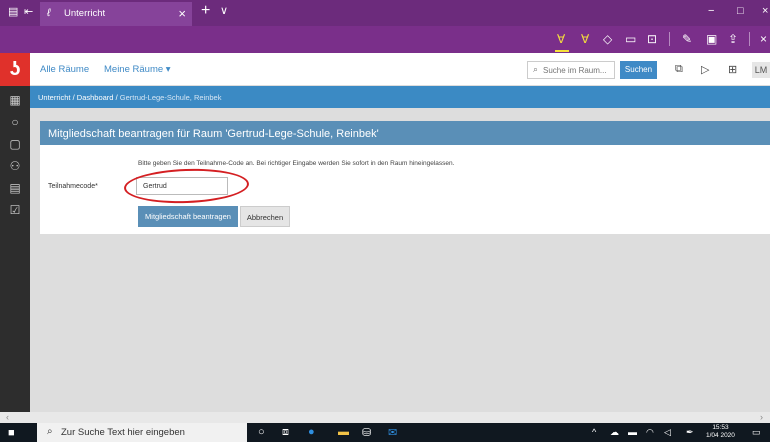 Image resolution: width=770 pixels, height=442 pixels. What do you see at coordinates (385, 13) in the screenshot?
I see `browser-tab-bar: ▤ ⇤ ℓ Unterricht × + ∨ − □ ×` at bounding box center [385, 13].